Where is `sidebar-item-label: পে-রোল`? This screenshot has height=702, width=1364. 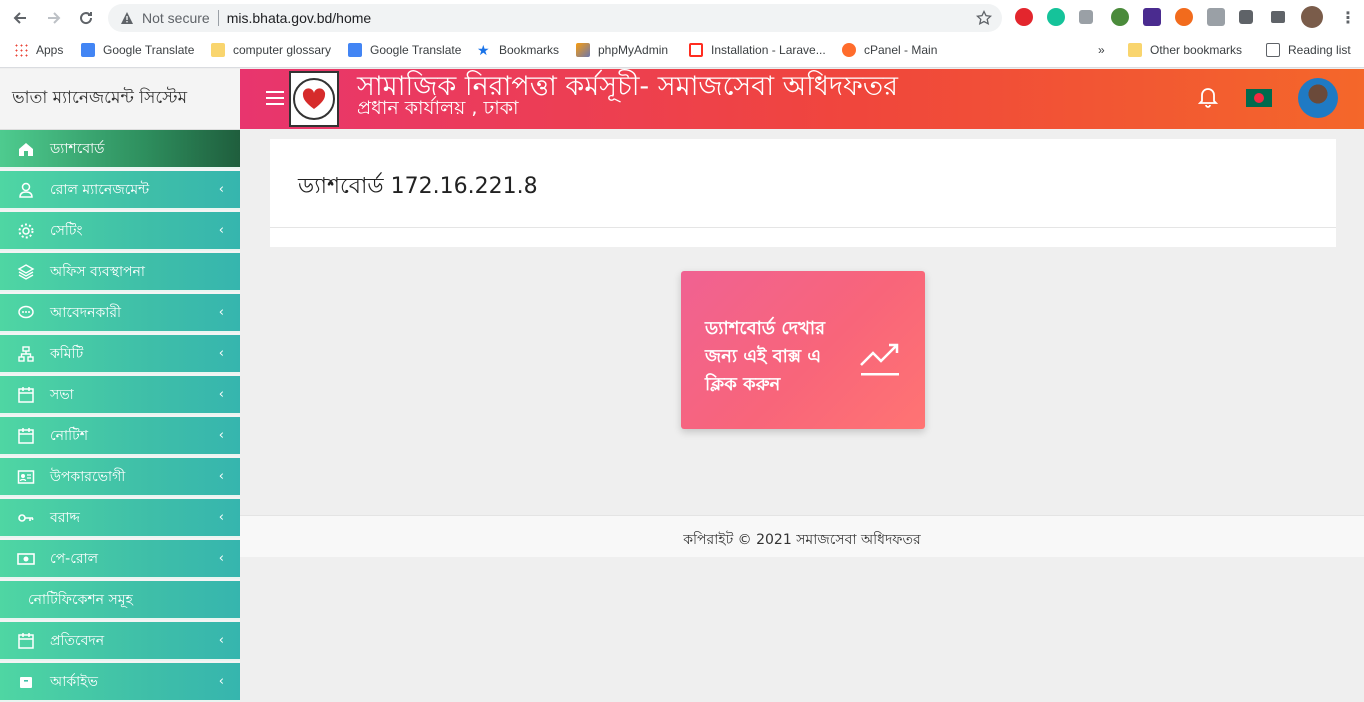
sidebar-item-label: পে-রোল is located at coordinates (74, 558).